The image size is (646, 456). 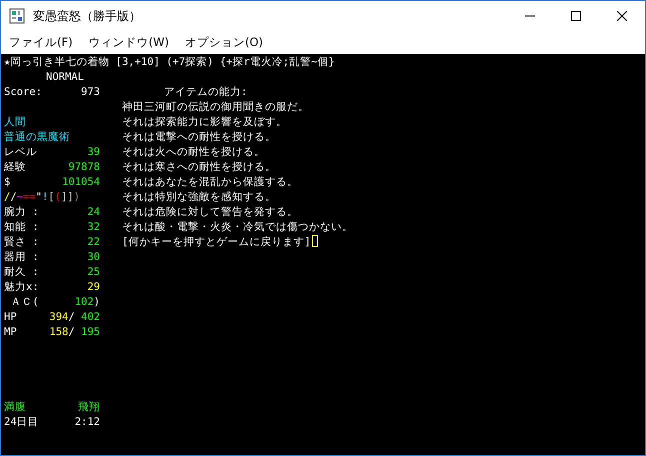 What do you see at coordinates (93, 287) in the screenshot?
I see `status-value: 29` at bounding box center [93, 287].